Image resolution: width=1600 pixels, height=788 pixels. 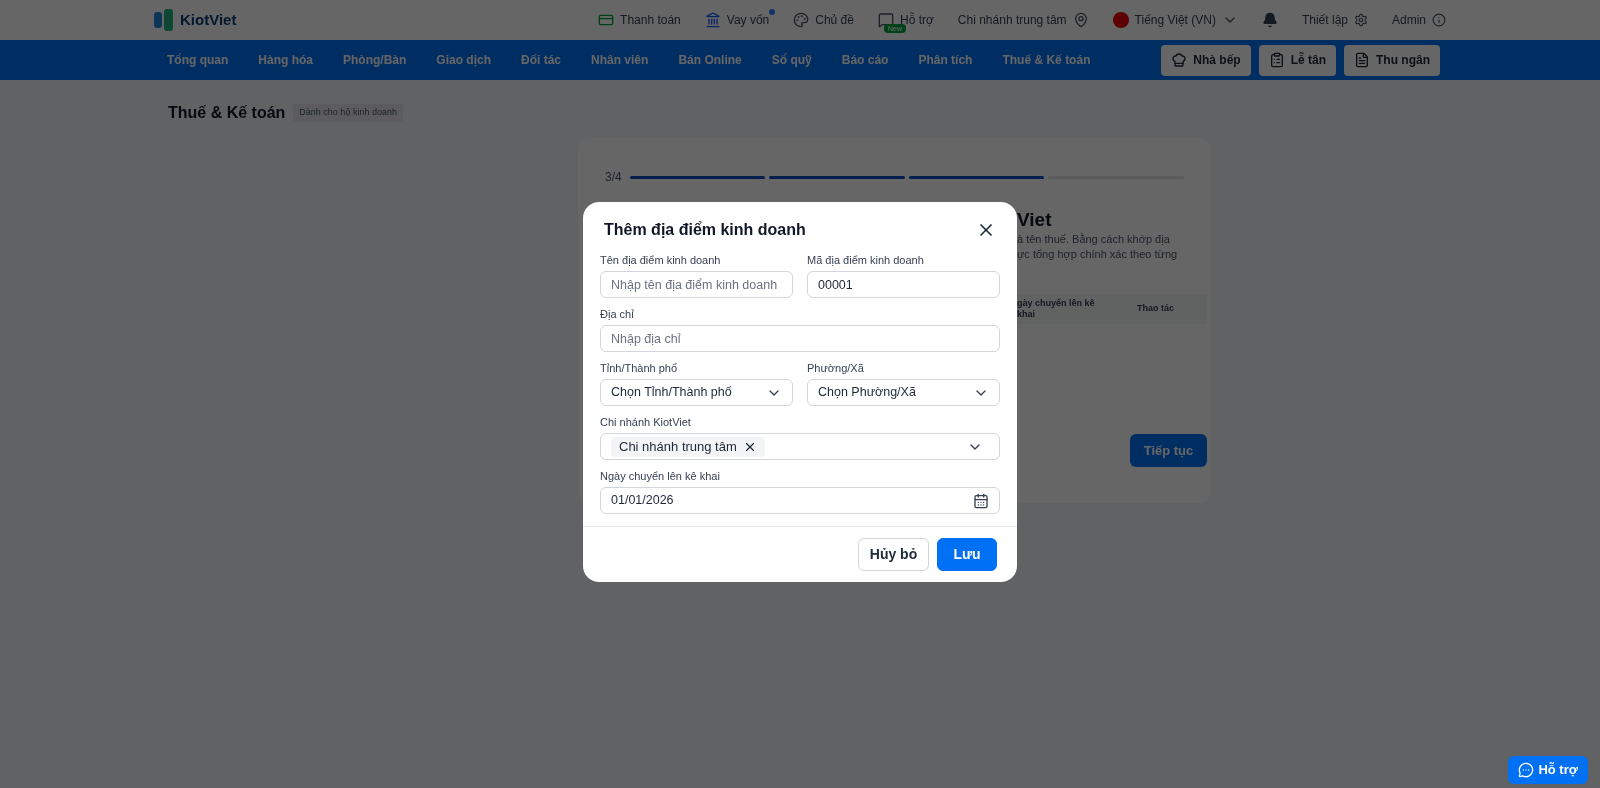 I want to click on help-button: Hỗ trợ, so click(x=1548, y=770).